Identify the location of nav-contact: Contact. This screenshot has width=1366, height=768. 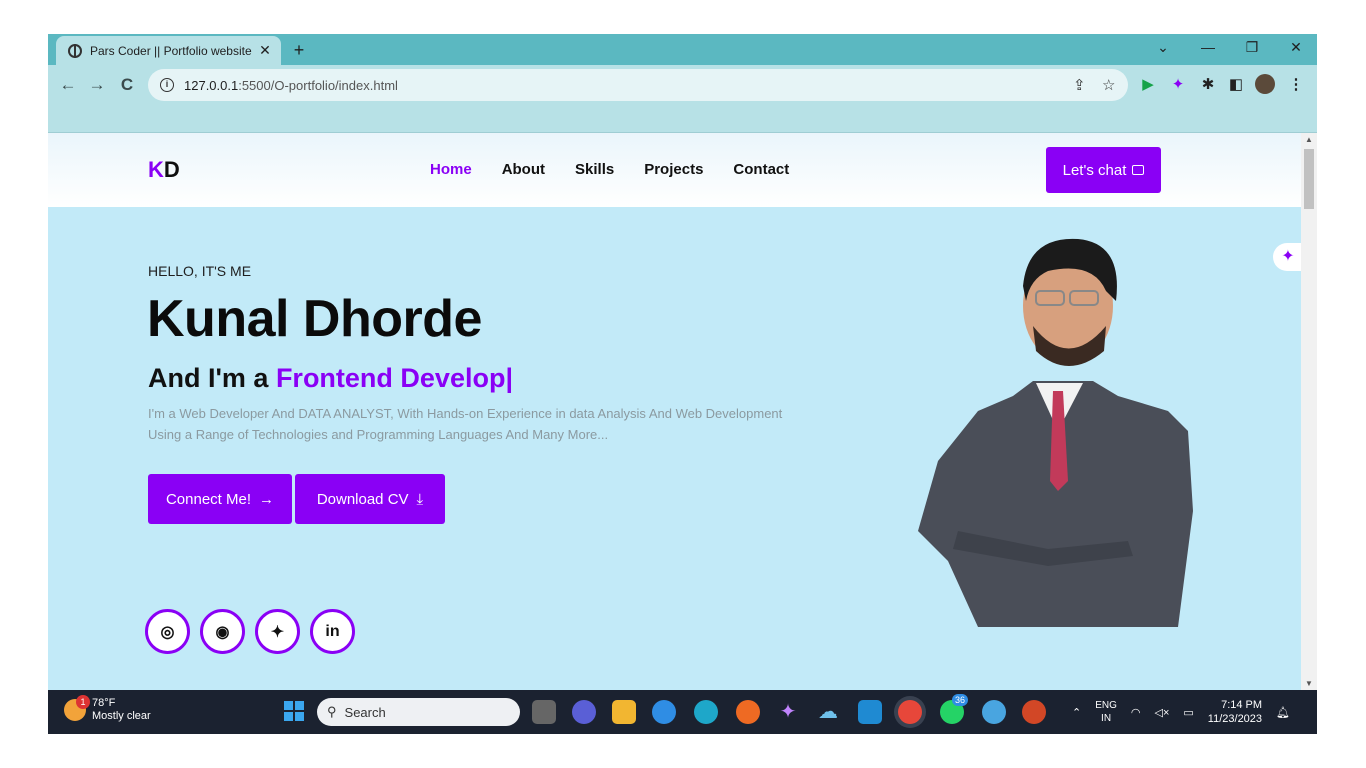
(761, 169).